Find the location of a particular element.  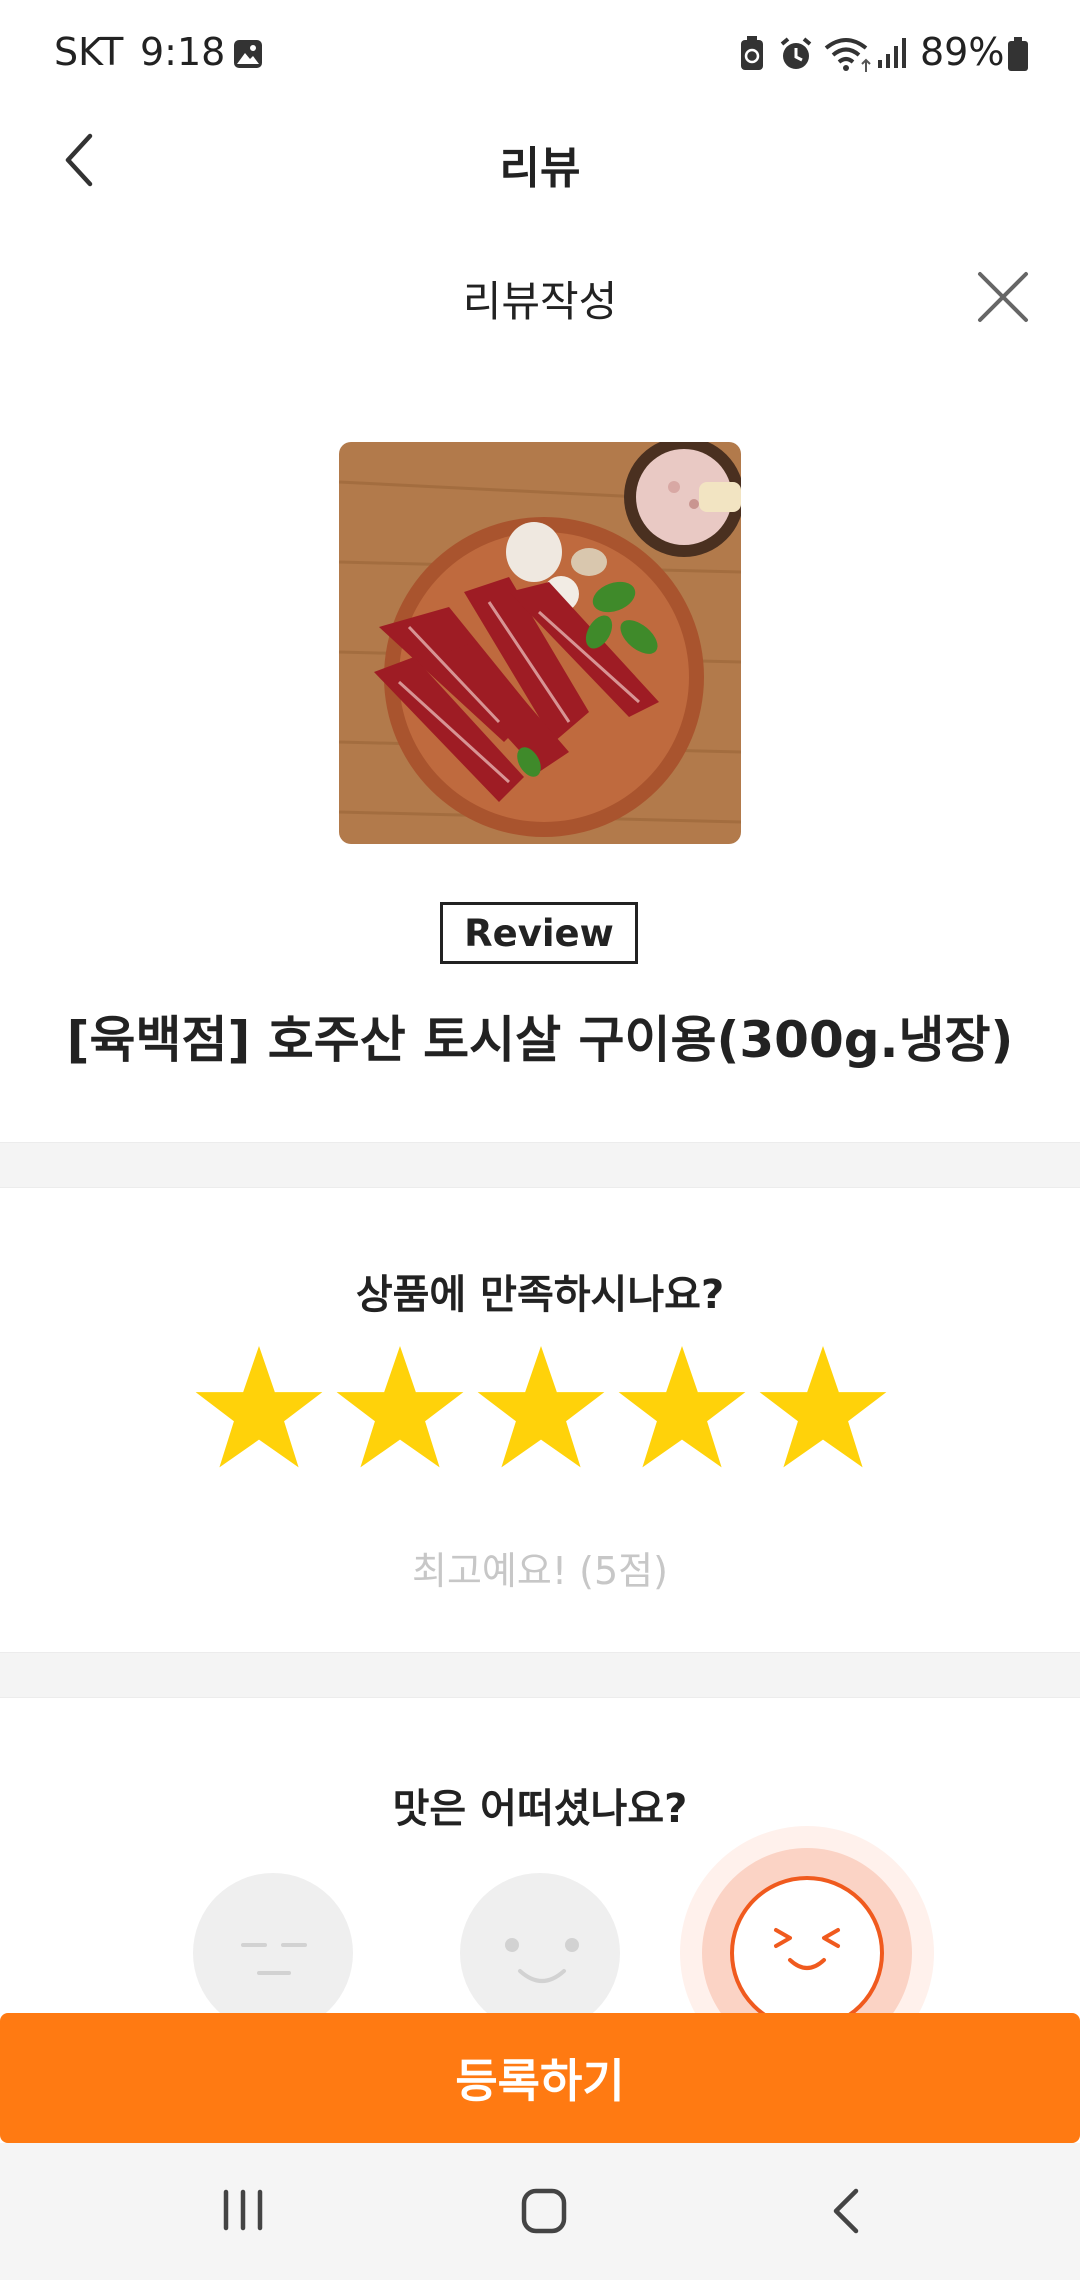

page-title: 리뷰 is located at coordinates (540, 168).